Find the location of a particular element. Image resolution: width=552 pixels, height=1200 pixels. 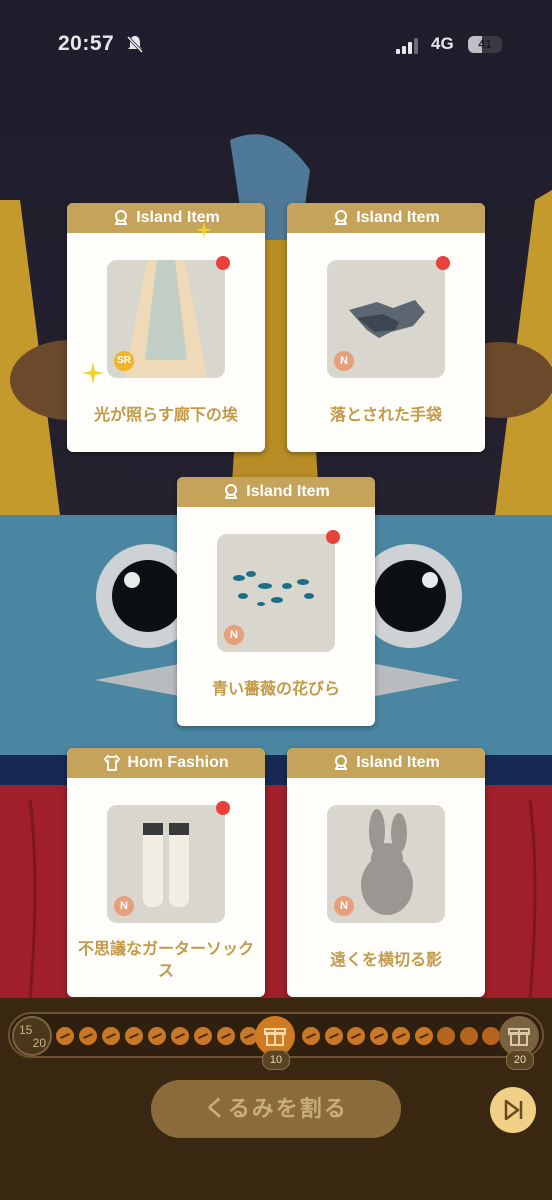

item-name: 不思議なガーターソックス is located at coordinates (165, 960).